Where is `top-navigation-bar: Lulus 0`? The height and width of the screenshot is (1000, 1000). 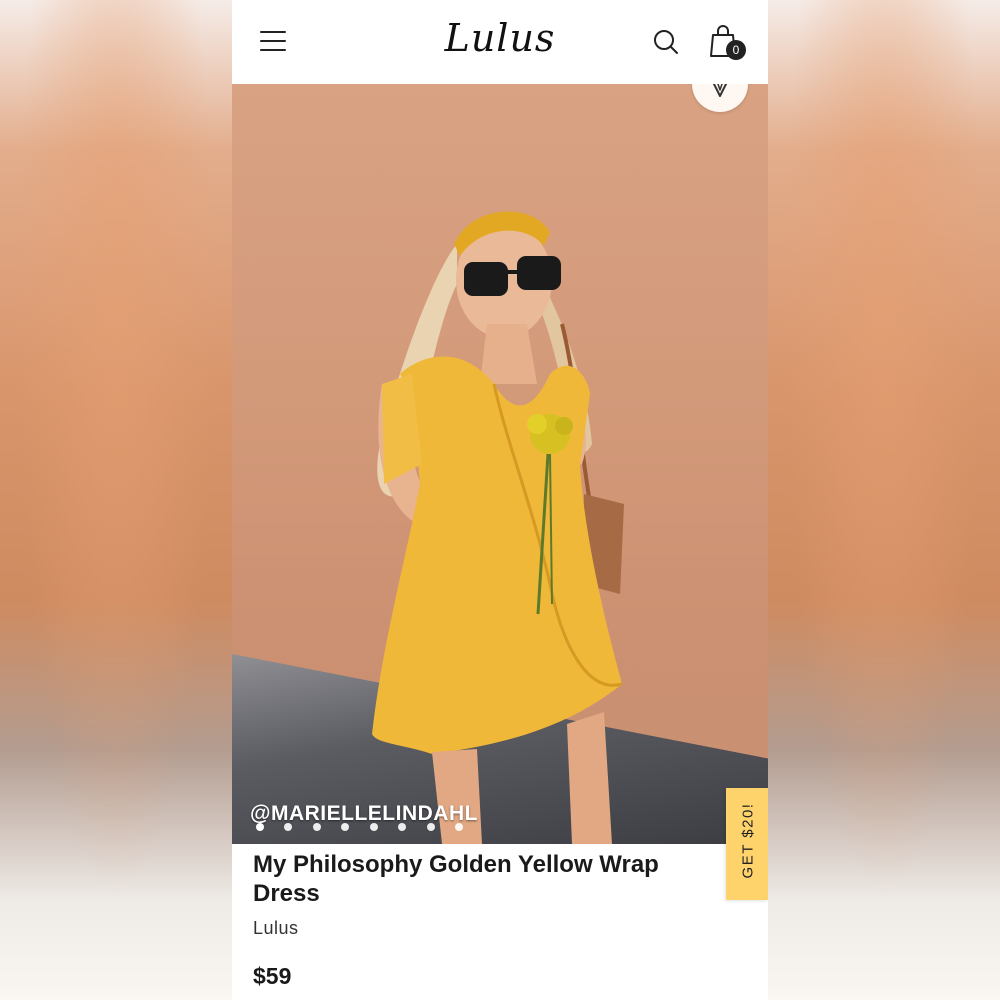 top-navigation-bar: Lulus 0 is located at coordinates (500, 42).